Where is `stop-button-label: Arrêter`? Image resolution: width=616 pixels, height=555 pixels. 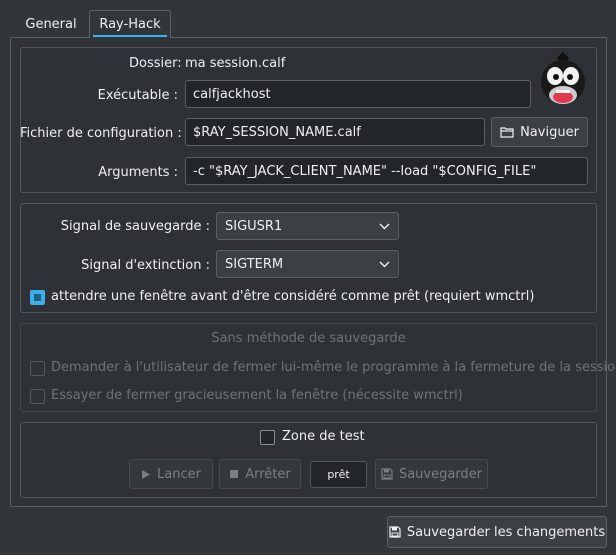
stop-button-label: Arrêter is located at coordinates (268, 474).